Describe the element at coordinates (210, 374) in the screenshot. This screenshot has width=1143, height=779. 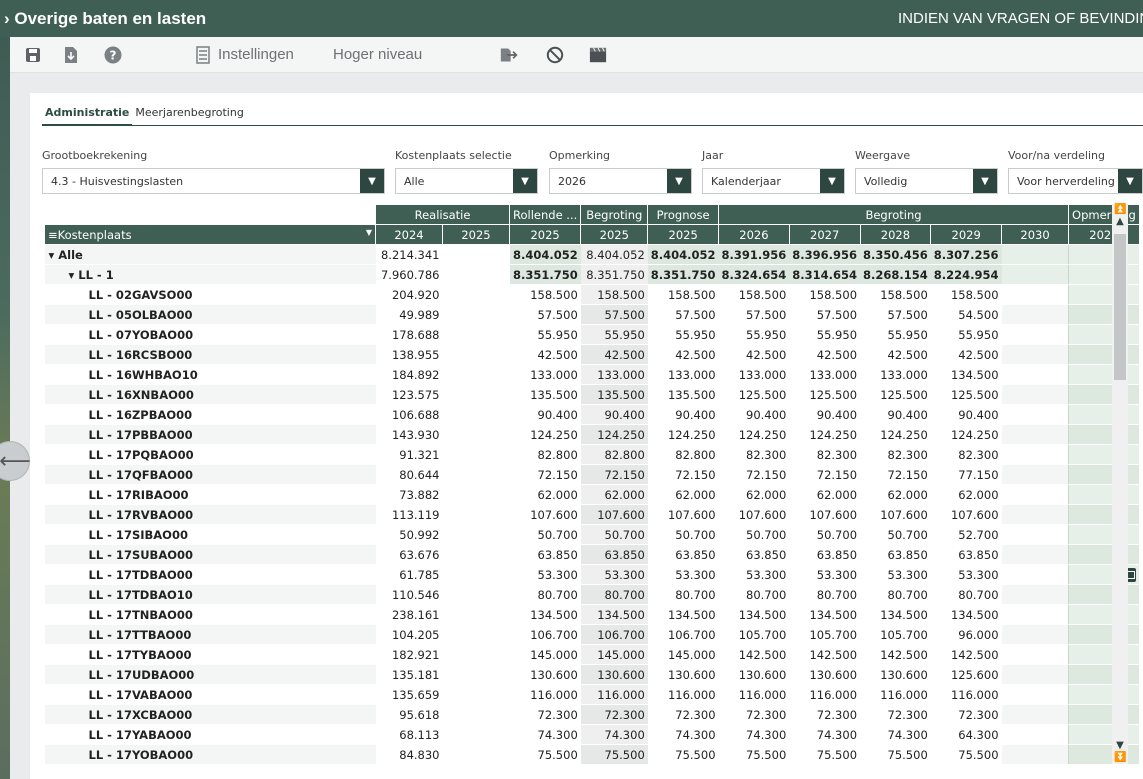
I see `kostenplaats-cell: LL - 16WHBAO10` at that location.